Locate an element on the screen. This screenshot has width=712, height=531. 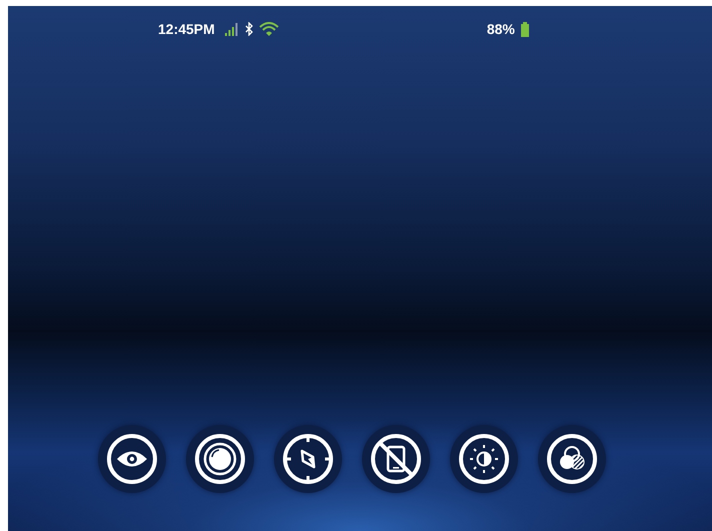
color-filter-icon is located at coordinates (572, 459).